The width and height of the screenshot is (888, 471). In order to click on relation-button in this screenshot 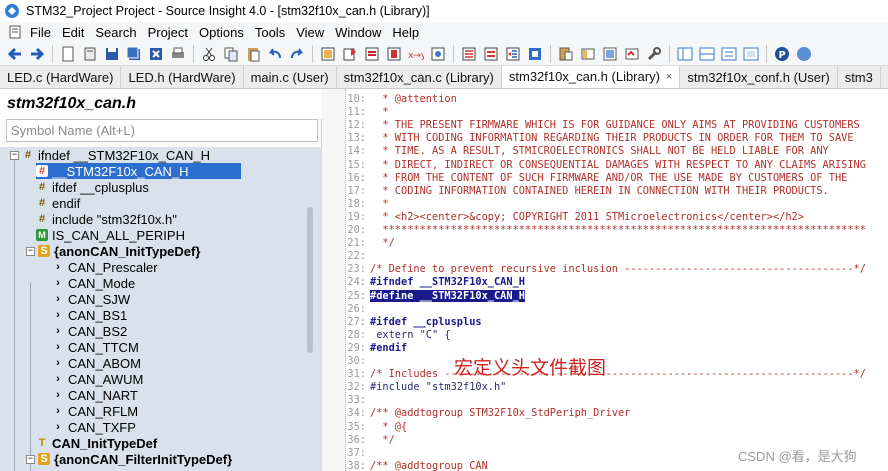, I will do `click(438, 54)`.